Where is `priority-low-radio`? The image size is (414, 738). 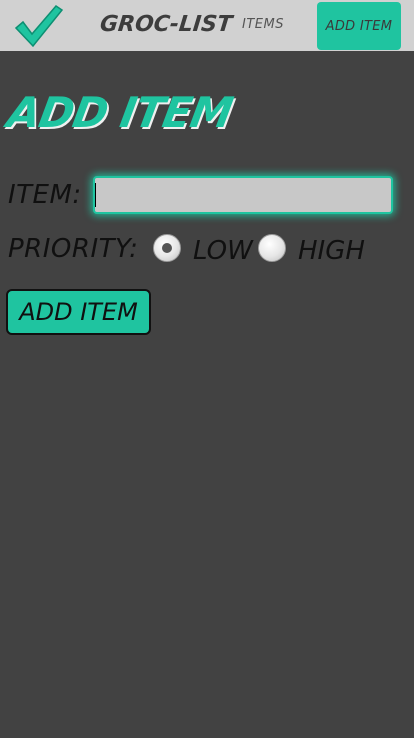 priority-low-radio is located at coordinates (167, 248).